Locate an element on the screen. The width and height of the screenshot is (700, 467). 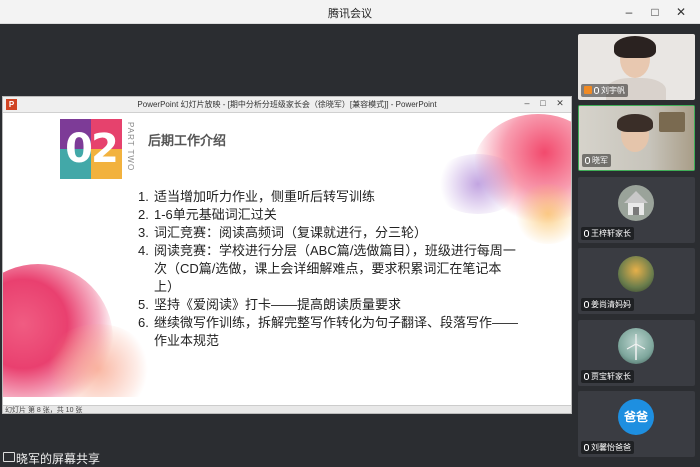
participant-name: 刘宇帆 is located at coordinates (604, 90).